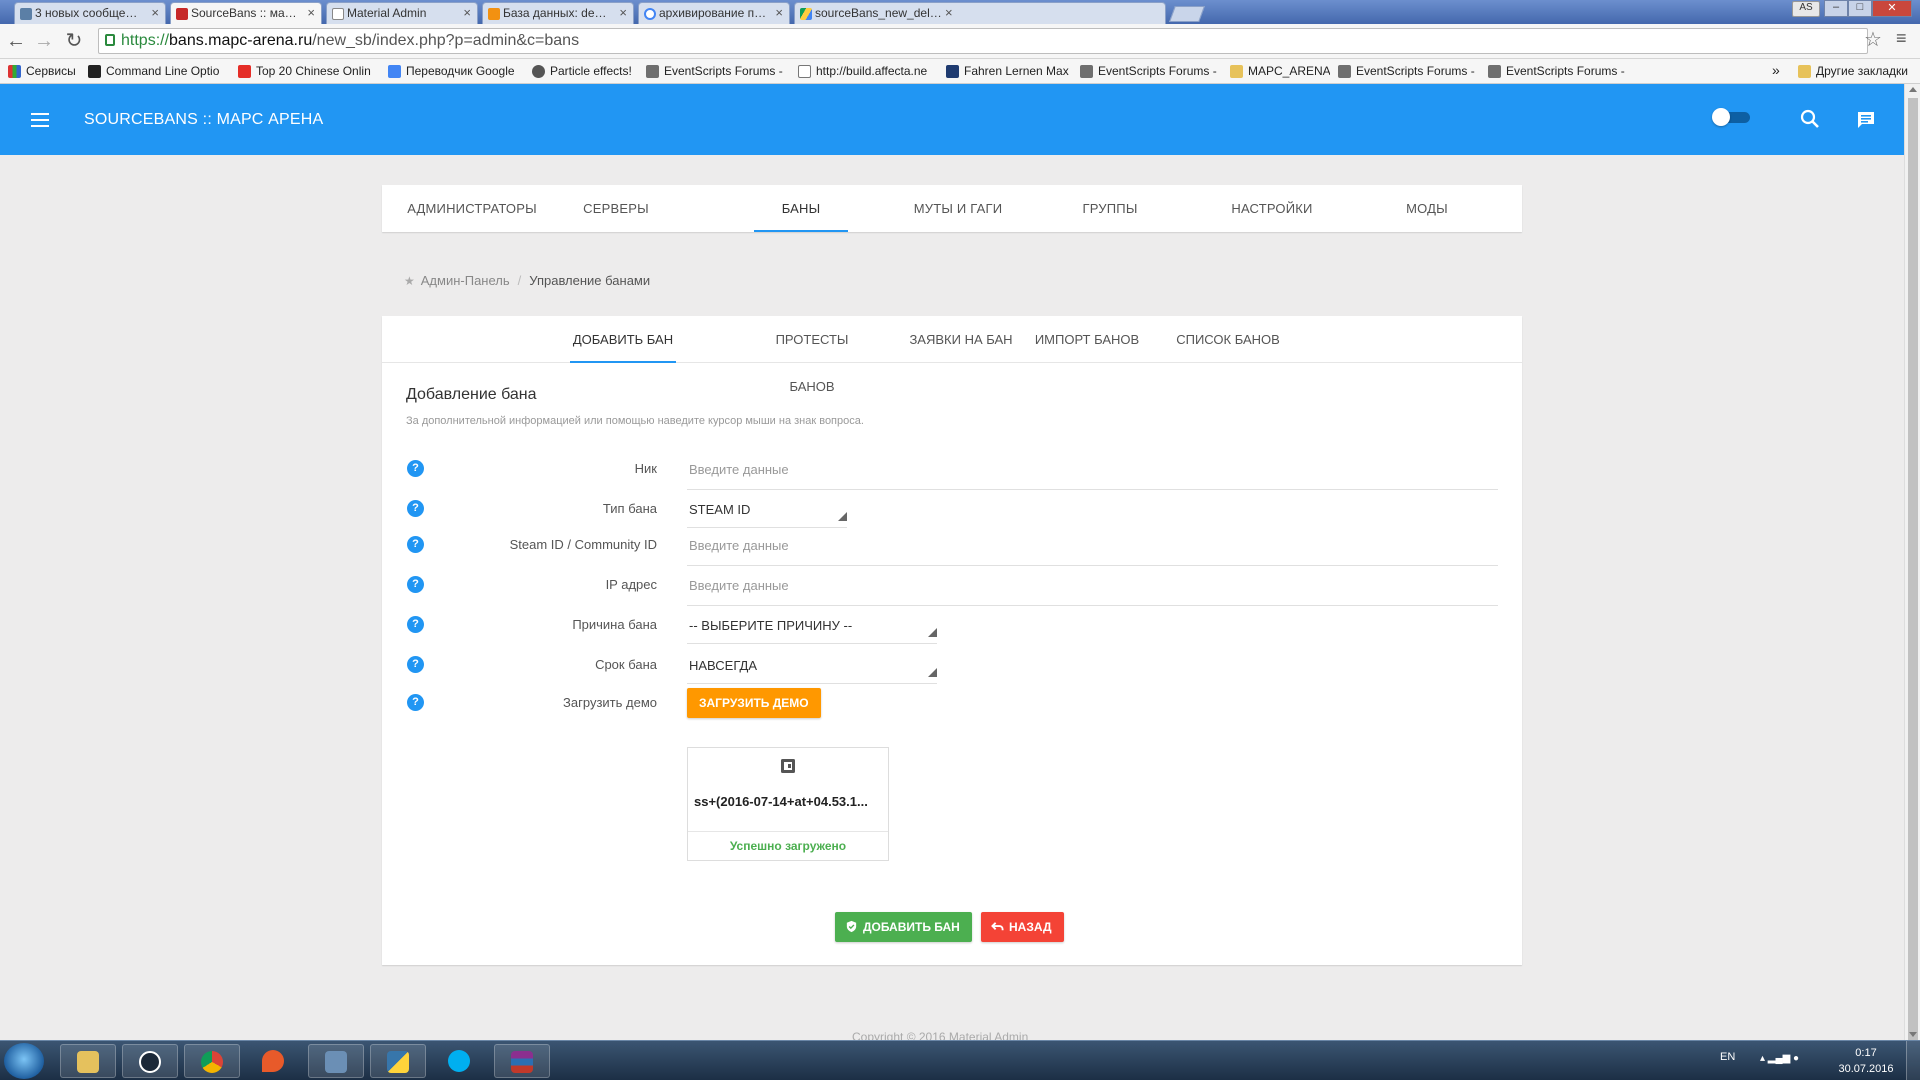 This screenshot has width=1920, height=1080. What do you see at coordinates (402, 13) in the screenshot?
I see `browser-tab: Material Admin ×` at bounding box center [402, 13].